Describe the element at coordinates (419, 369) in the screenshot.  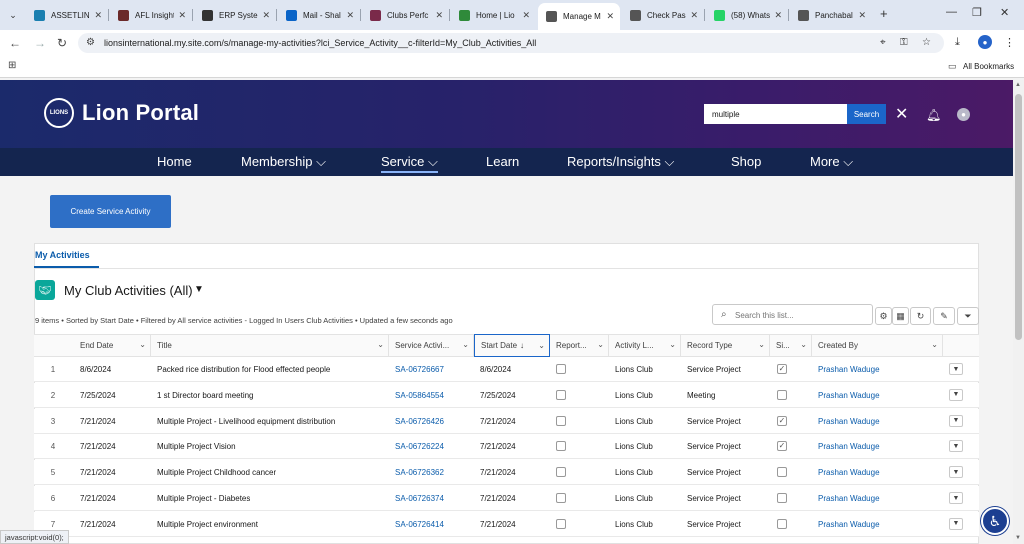
I see `cell-activity-id-link: SA-06726667` at that location.